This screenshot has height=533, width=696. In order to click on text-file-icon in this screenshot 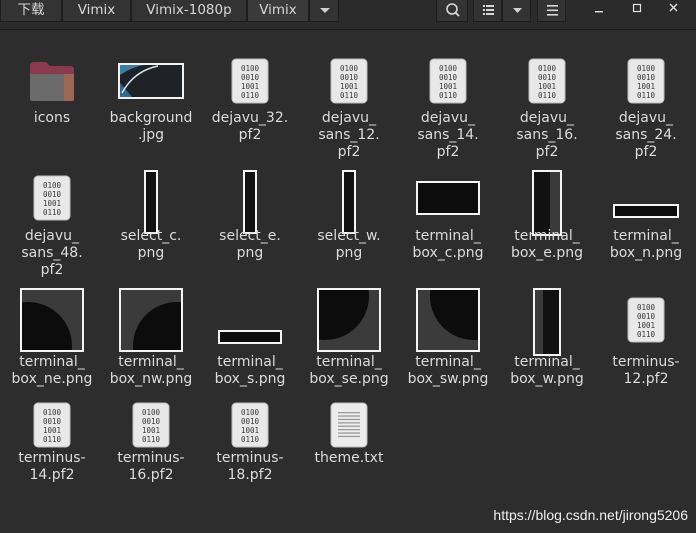, I will do `click(349, 425)`.